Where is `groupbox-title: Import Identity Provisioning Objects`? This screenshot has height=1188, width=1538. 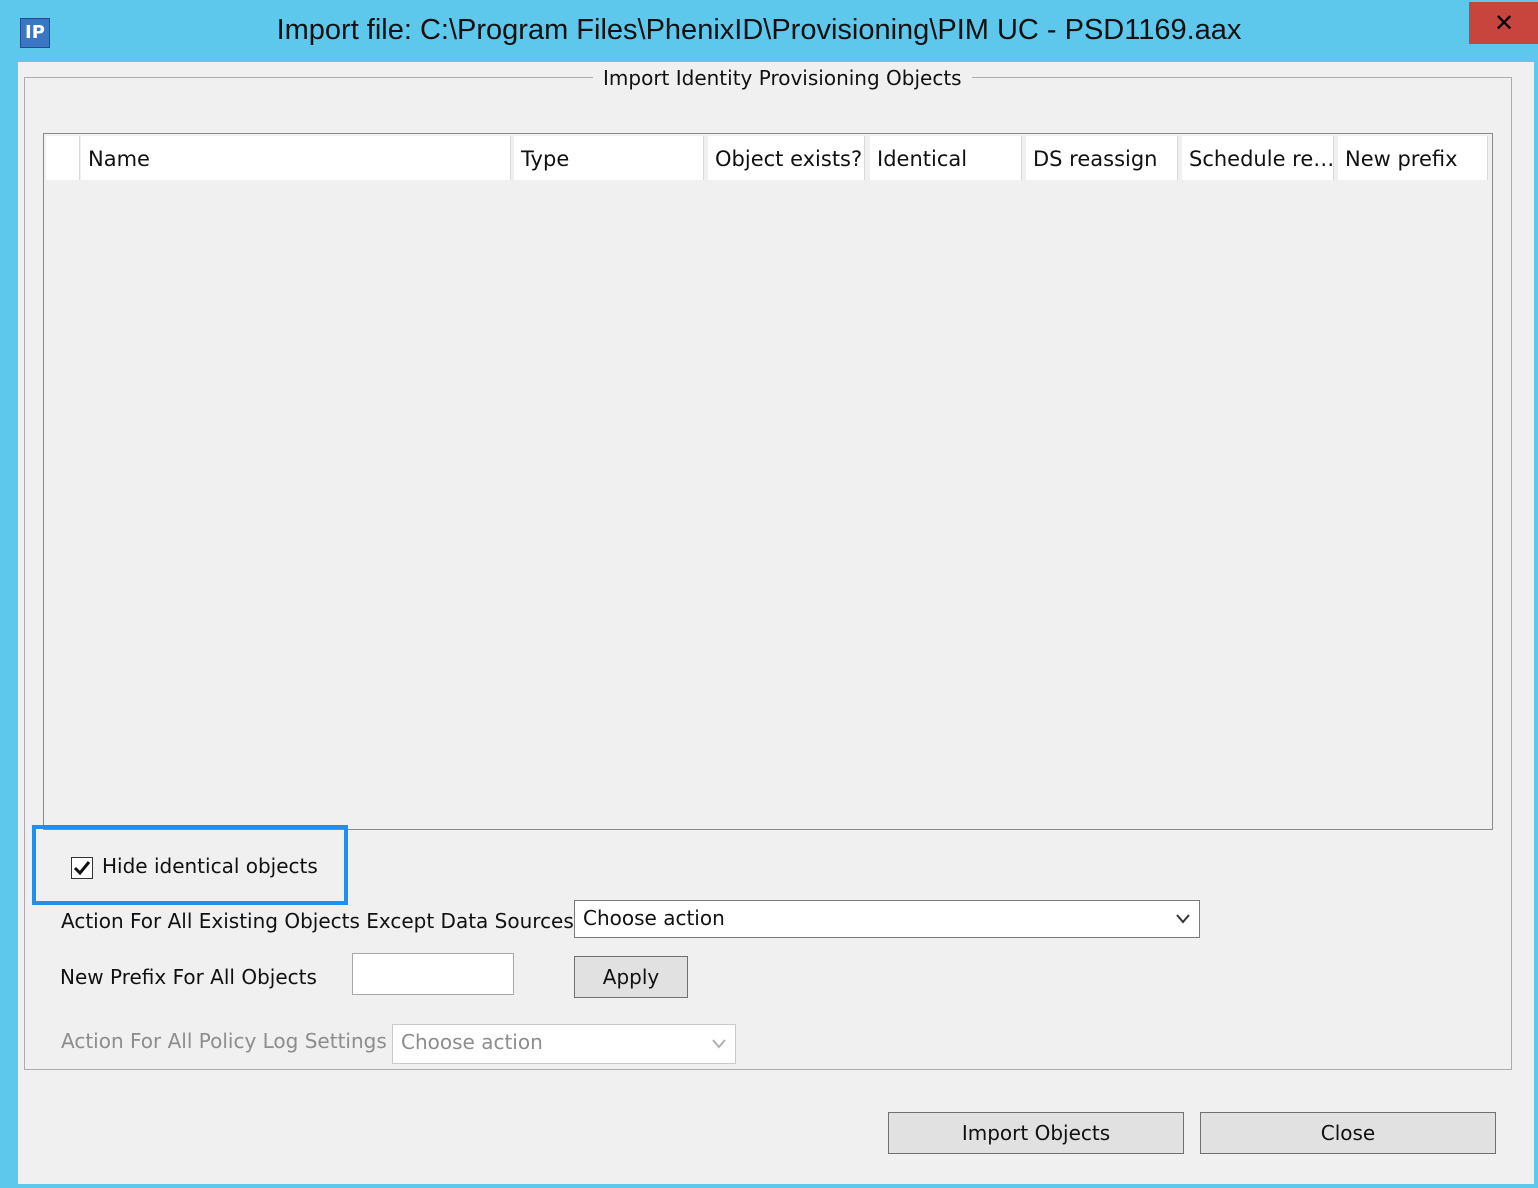 groupbox-title: Import Identity Provisioning Objects is located at coordinates (782, 78).